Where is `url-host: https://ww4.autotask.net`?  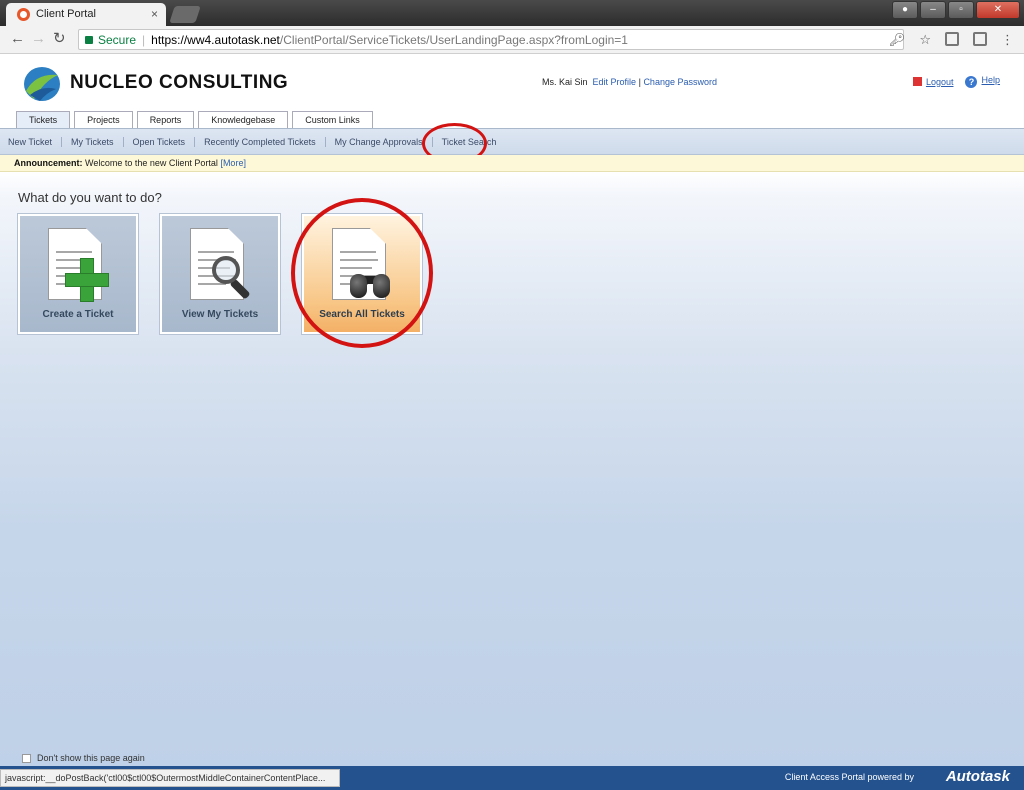 url-host: https://ww4.autotask.net is located at coordinates (215, 40).